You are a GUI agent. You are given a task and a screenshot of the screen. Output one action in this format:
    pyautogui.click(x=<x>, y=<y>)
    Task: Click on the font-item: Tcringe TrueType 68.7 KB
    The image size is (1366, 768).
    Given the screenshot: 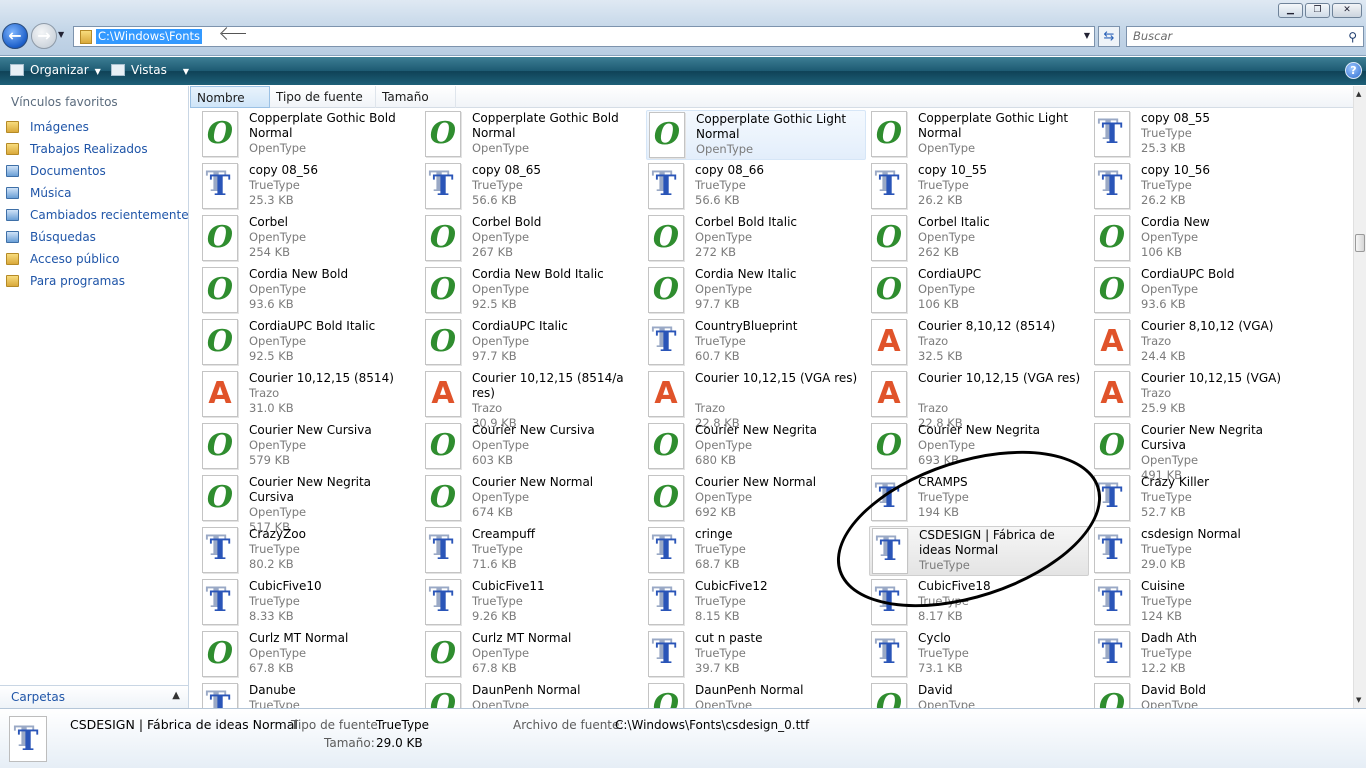 What is the action you would take?
    pyautogui.click(x=756, y=551)
    